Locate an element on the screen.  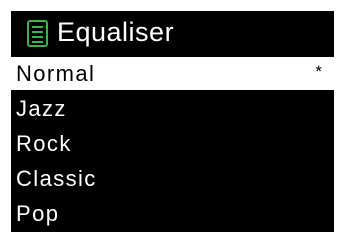
menu-item-rock: Rock is located at coordinates (172, 144).